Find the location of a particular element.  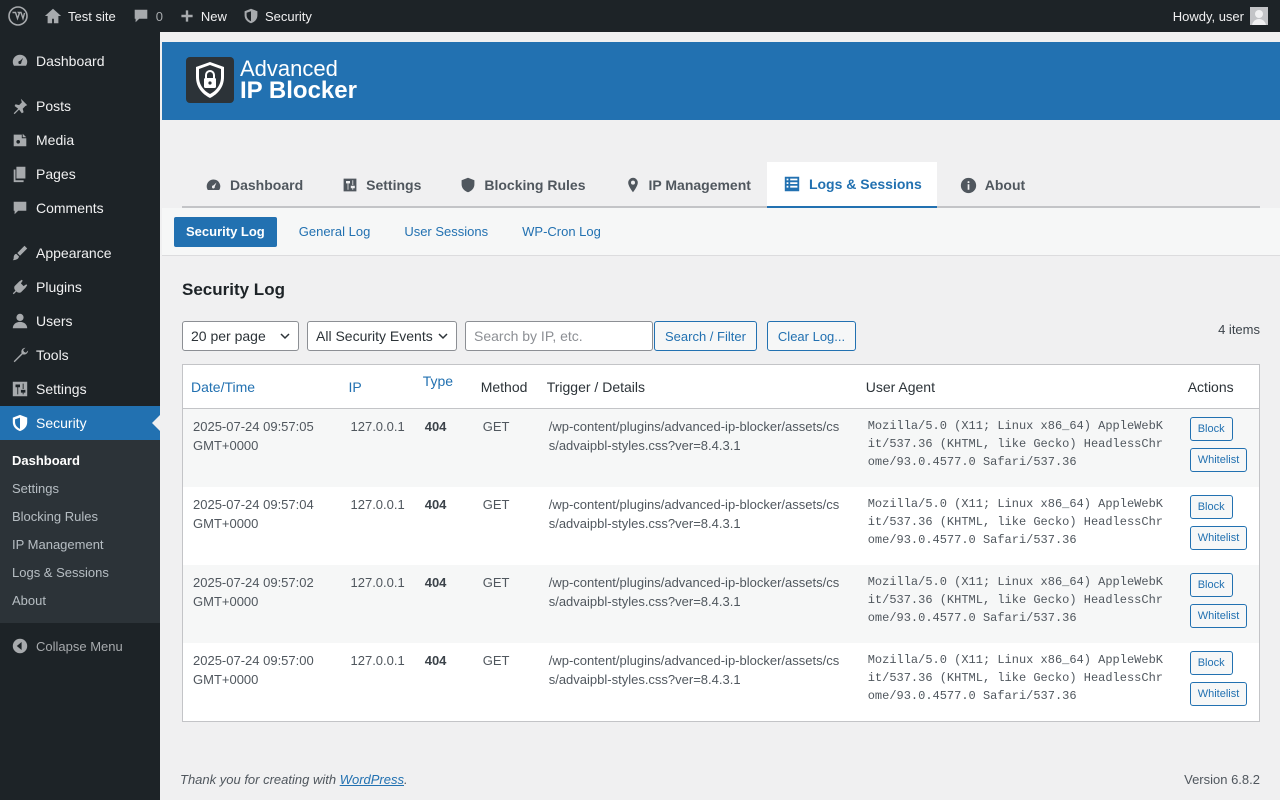

plugin-banner: Advanced IP Blocker is located at coordinates (721, 81).